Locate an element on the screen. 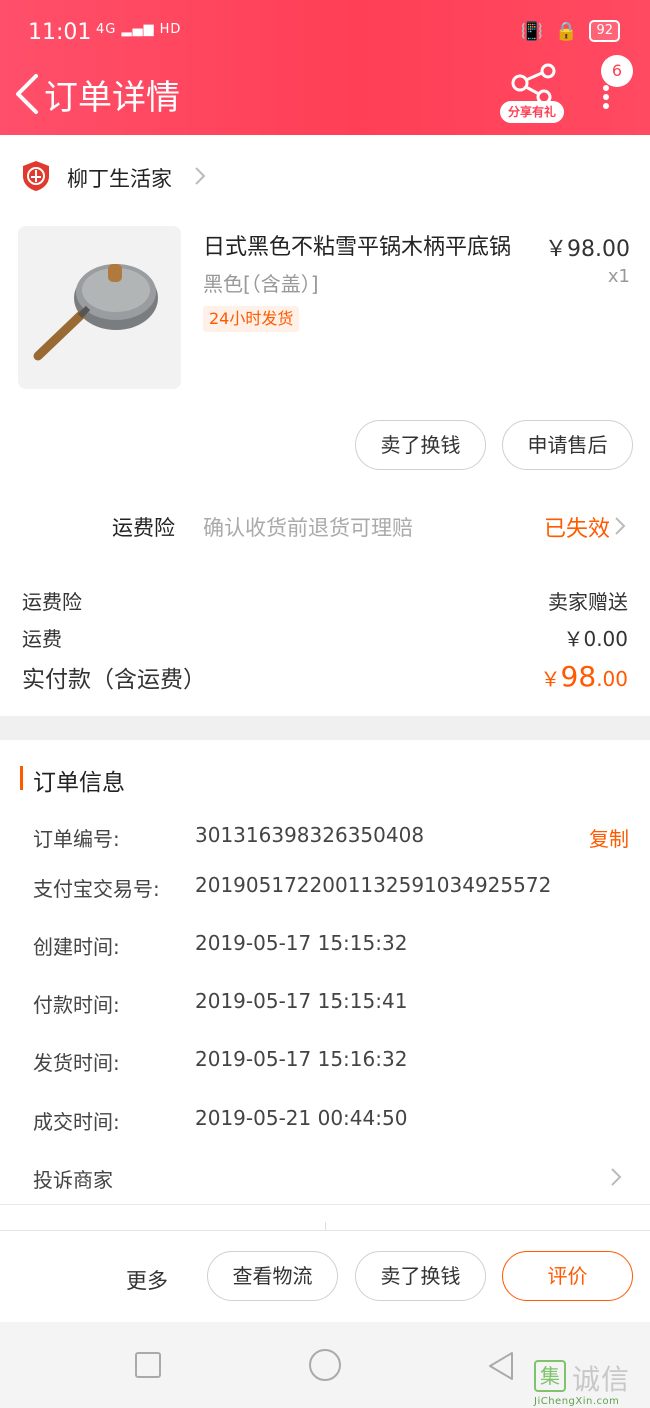 The height and width of the screenshot is (1408, 650). info-value: 301316398326350408 is located at coordinates (310, 835).